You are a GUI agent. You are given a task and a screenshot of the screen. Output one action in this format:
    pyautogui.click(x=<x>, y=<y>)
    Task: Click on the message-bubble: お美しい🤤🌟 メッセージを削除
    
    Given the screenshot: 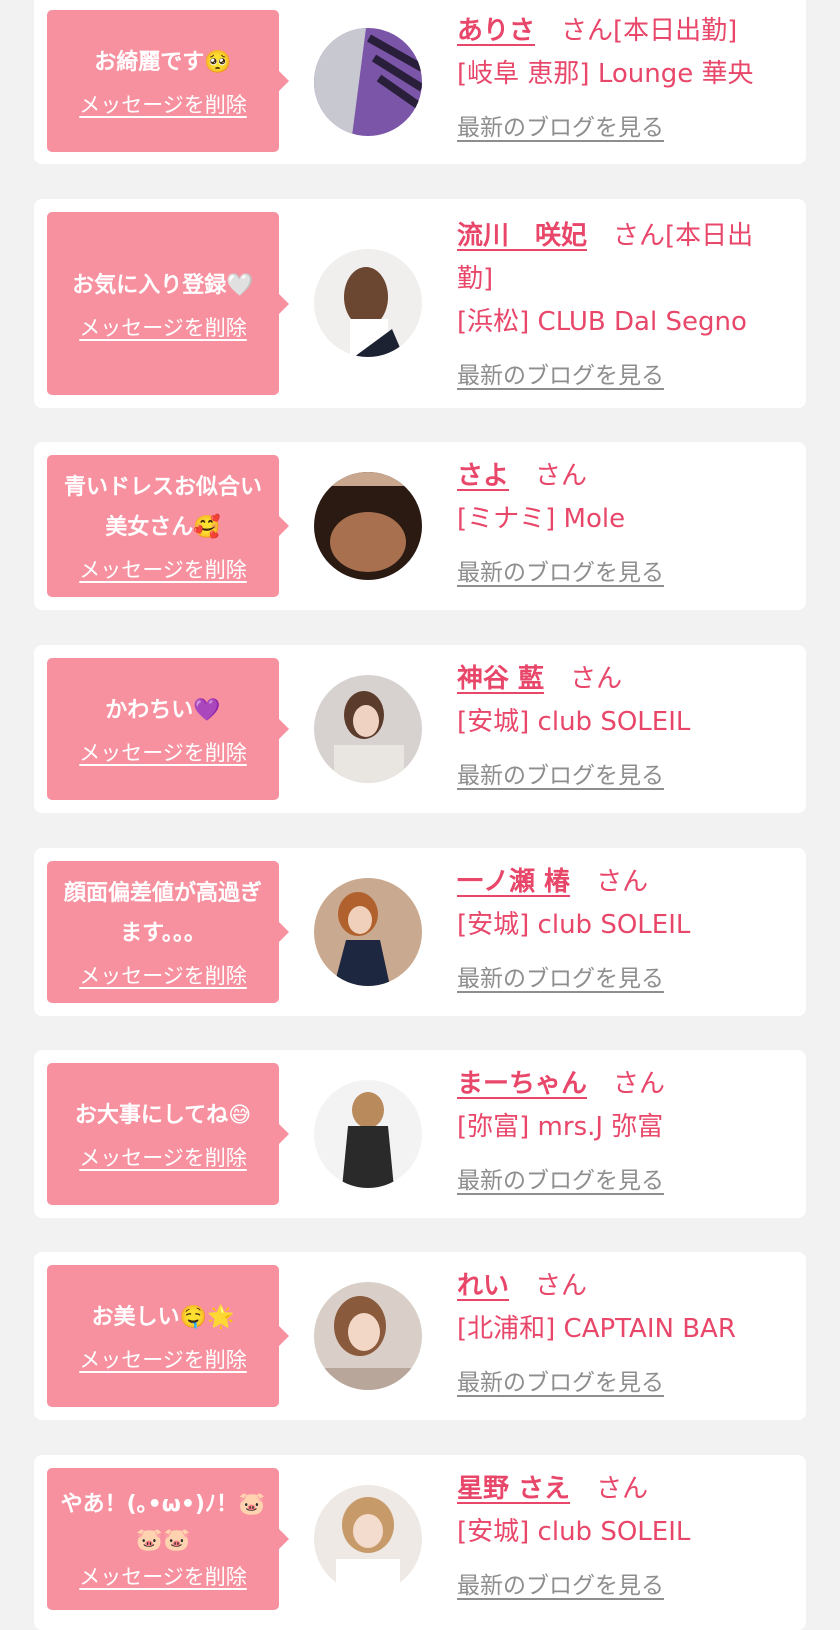 What is the action you would take?
    pyautogui.click(x=168, y=1336)
    